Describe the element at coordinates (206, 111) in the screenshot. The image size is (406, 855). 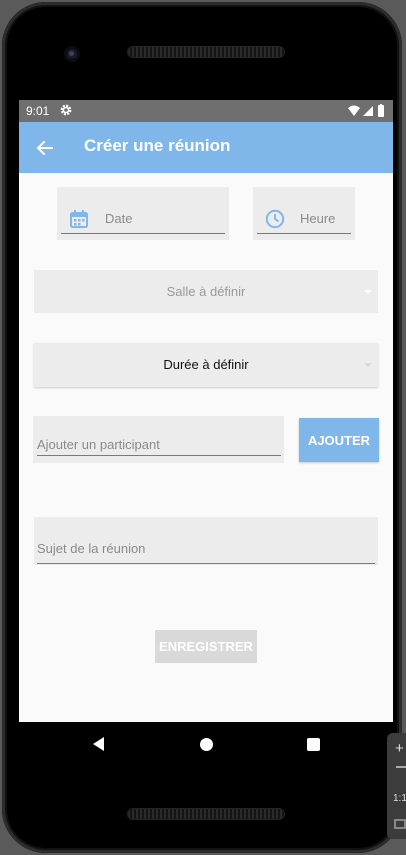
I see `status-bar: 9:01` at that location.